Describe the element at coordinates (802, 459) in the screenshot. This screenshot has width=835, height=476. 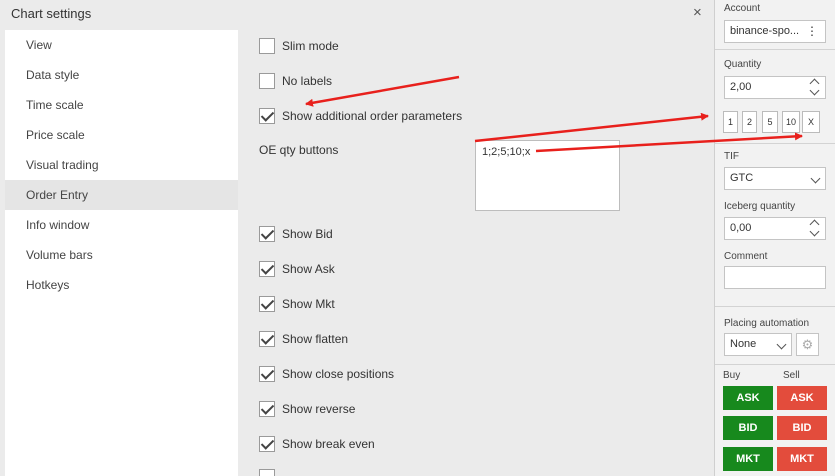
I see `sell-mkt-button: MKT` at that location.